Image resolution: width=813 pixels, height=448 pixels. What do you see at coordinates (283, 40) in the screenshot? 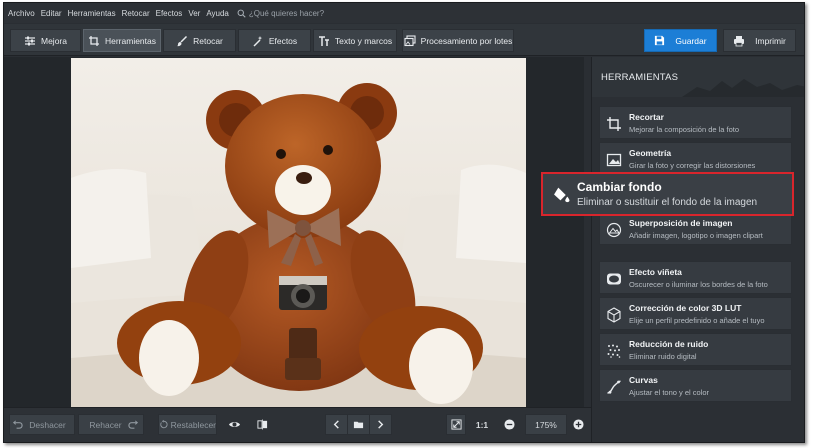
I see `tab-label: Efectos` at bounding box center [283, 40].